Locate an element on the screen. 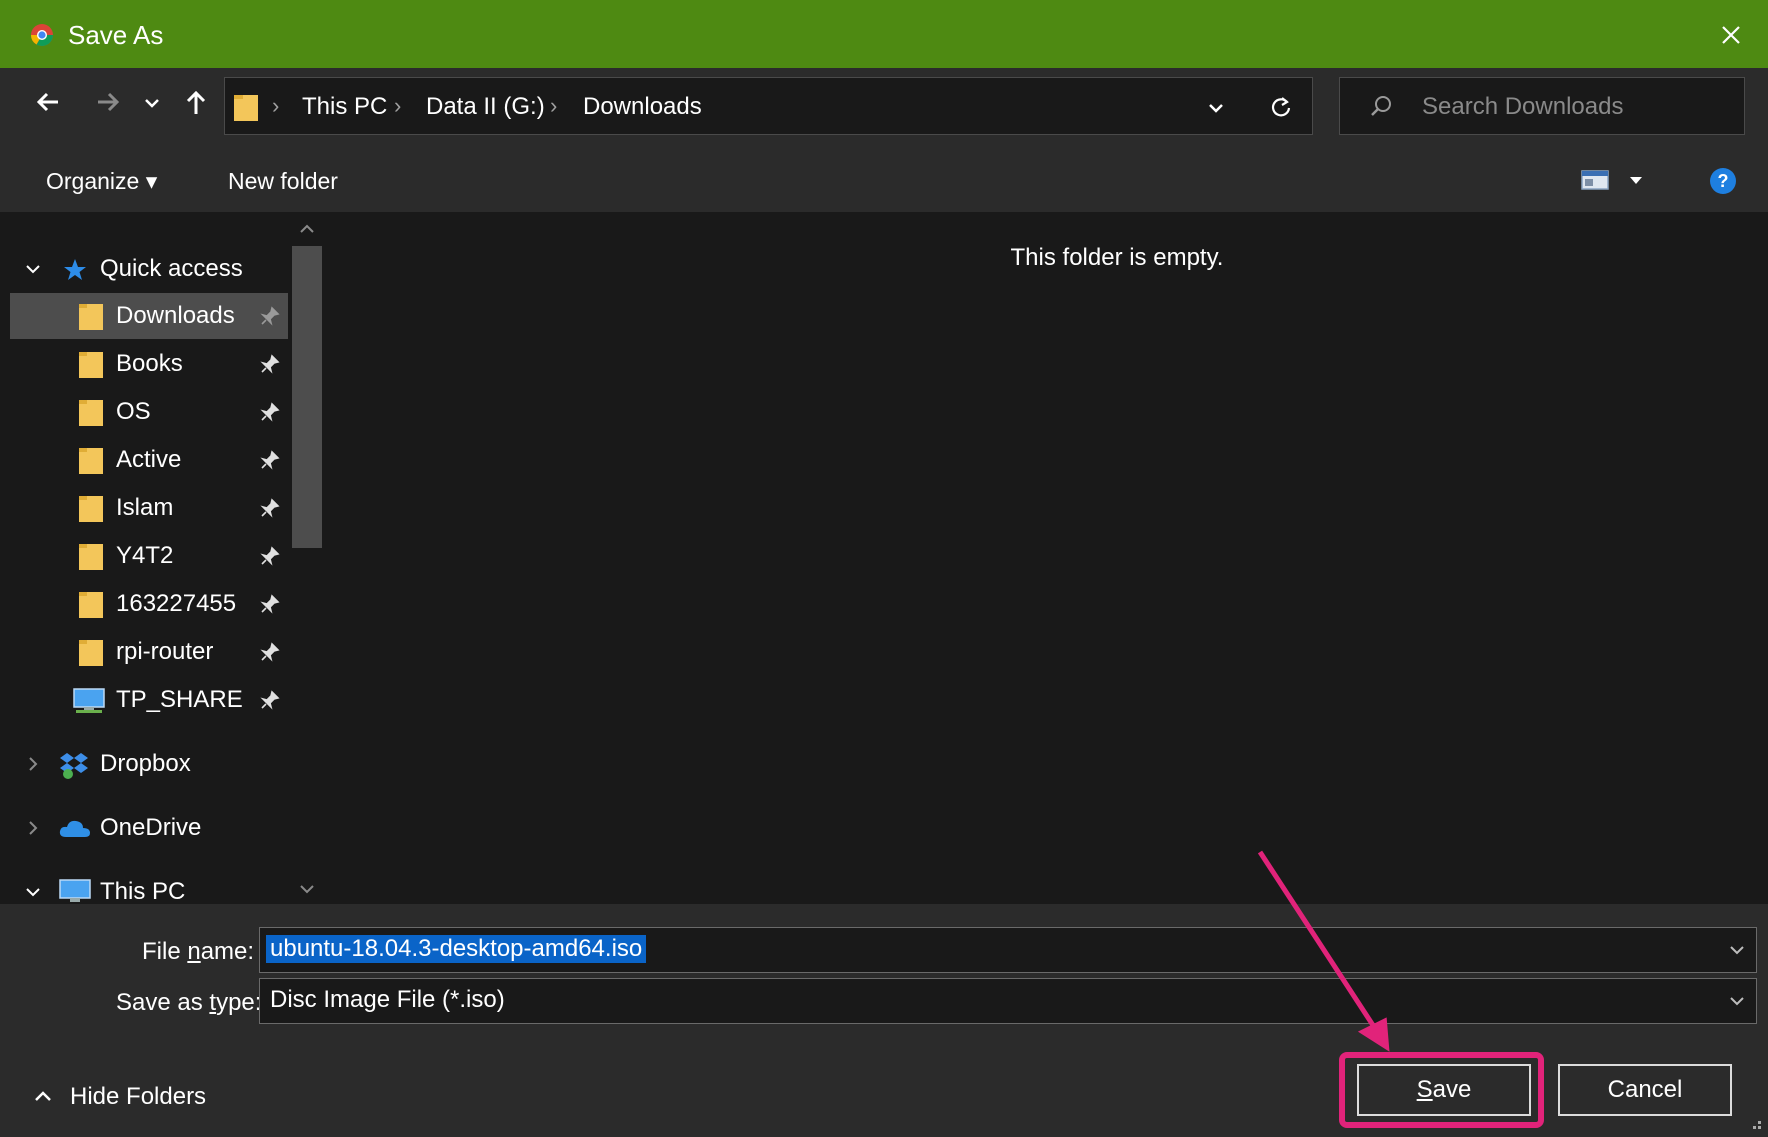 The height and width of the screenshot is (1137, 1768). sidebar-item-label: Quick access is located at coordinates (171, 268).